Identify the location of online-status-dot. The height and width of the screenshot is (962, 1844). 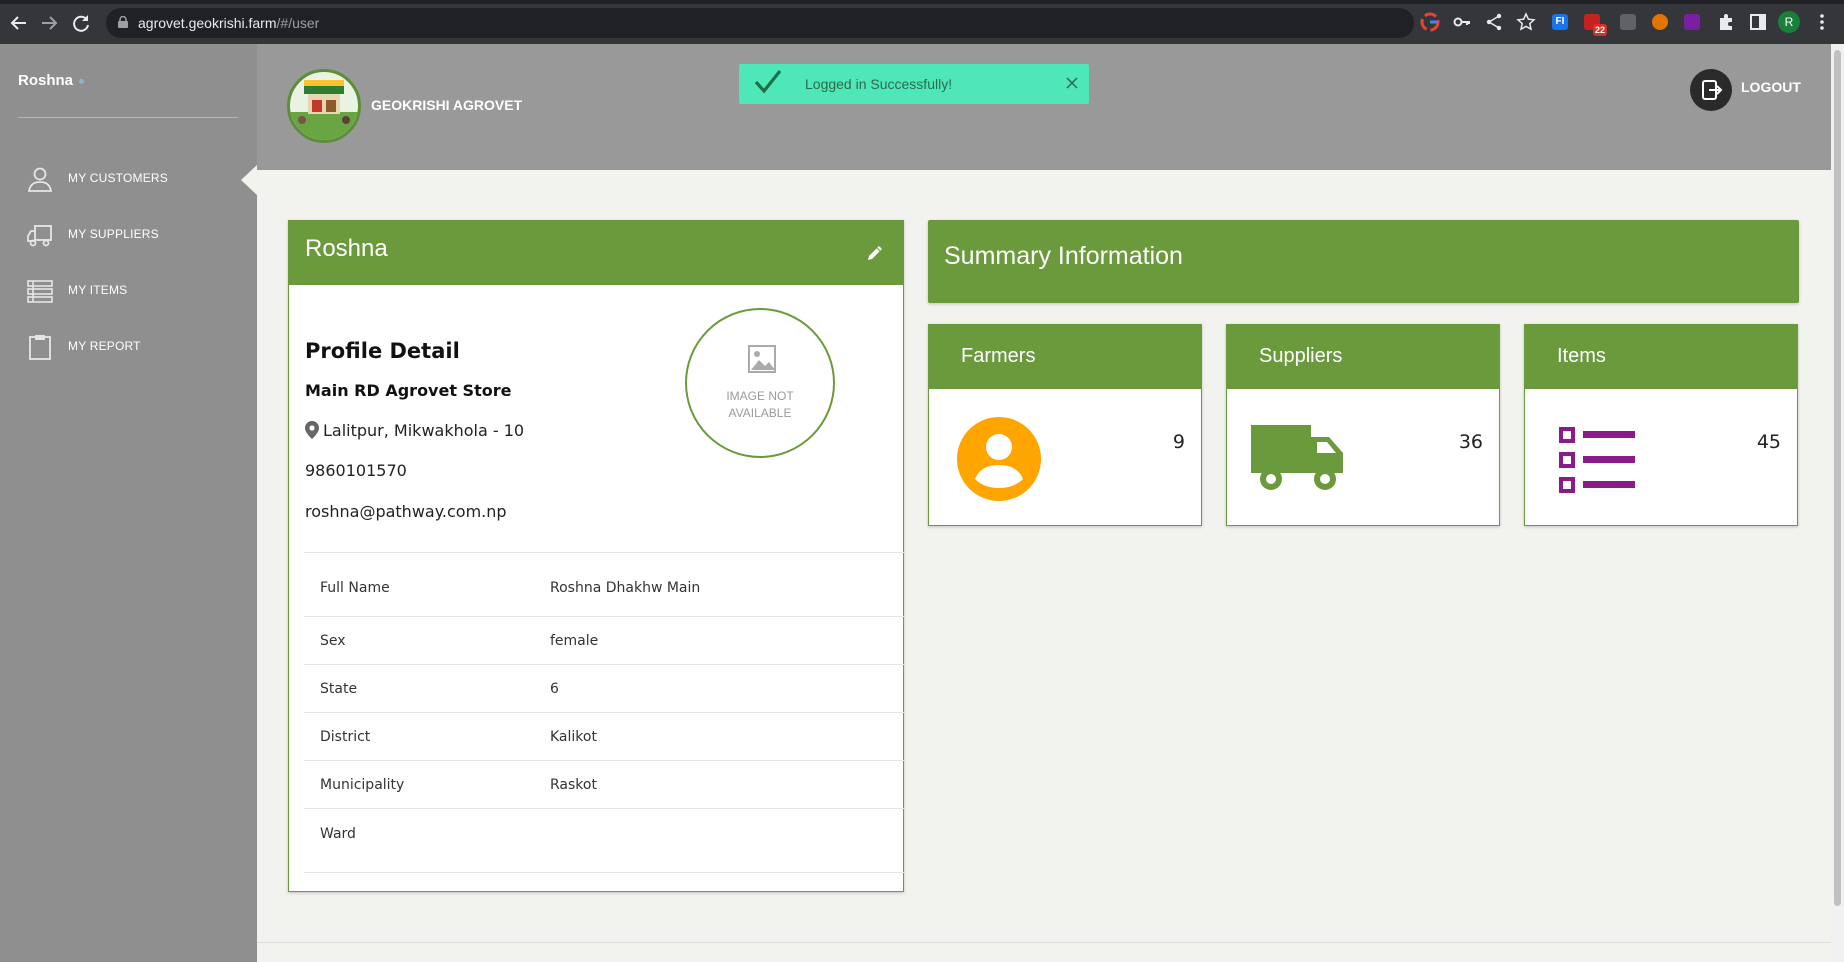
(81, 81).